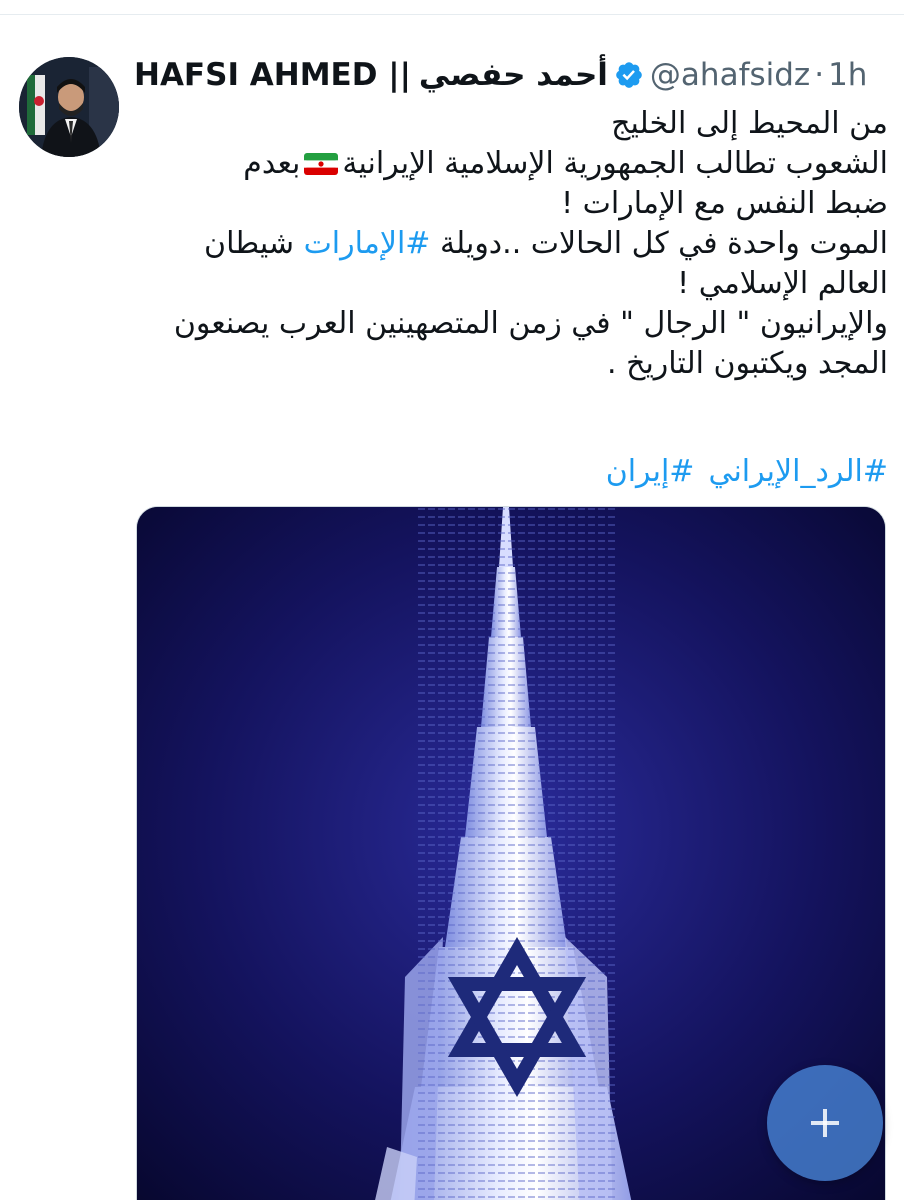 The height and width of the screenshot is (1200, 904). What do you see at coordinates (514, 472) in the screenshot?
I see `hashtag-row: #الرد_الإيراني #إيران` at bounding box center [514, 472].